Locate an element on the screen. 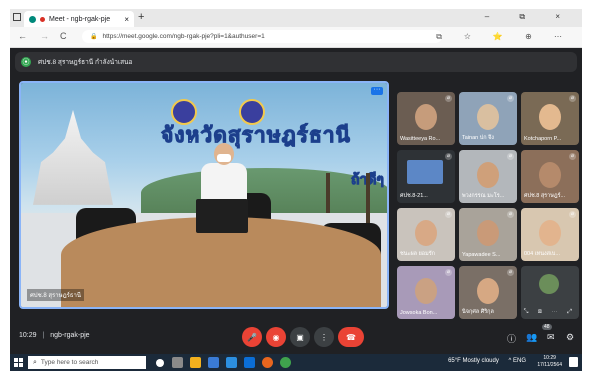  tab-title: Meet - ngb-rgak-pje is located at coordinates (80, 19).